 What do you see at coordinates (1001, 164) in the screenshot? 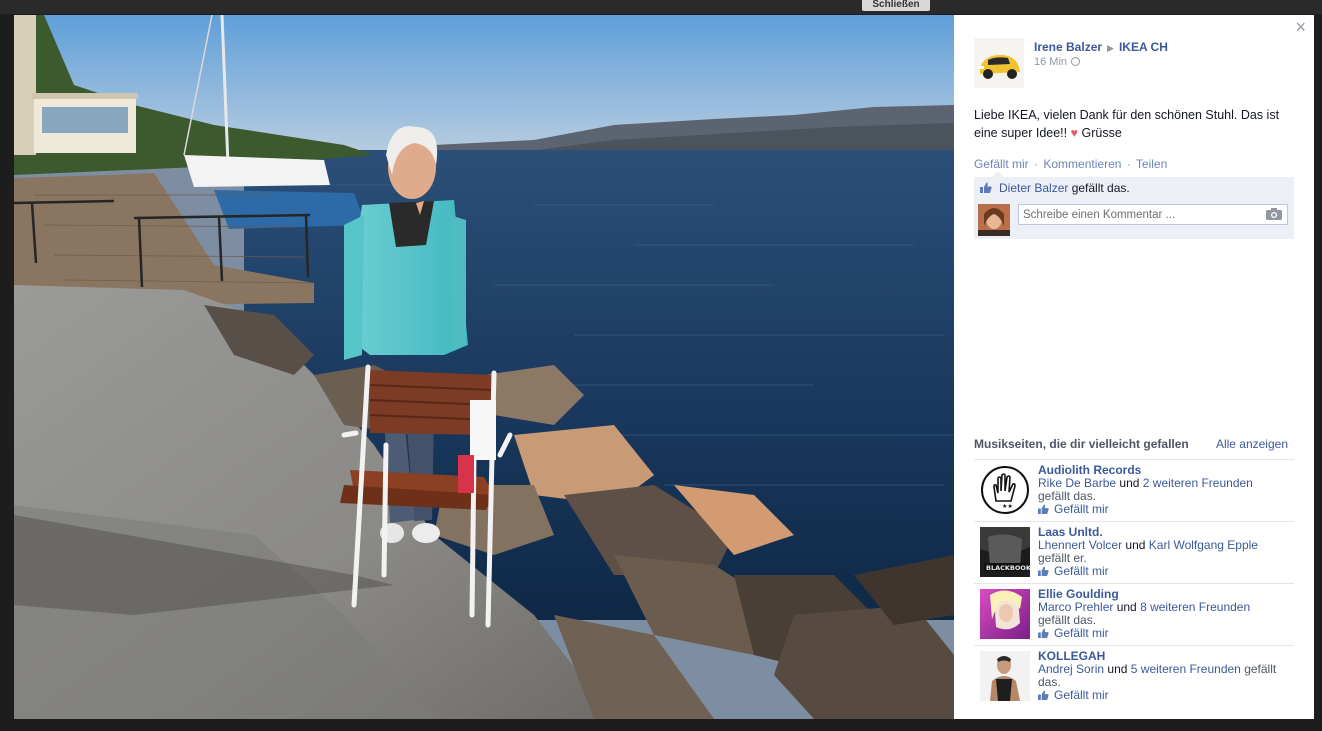
I see `like-link: Gefällt mir` at bounding box center [1001, 164].